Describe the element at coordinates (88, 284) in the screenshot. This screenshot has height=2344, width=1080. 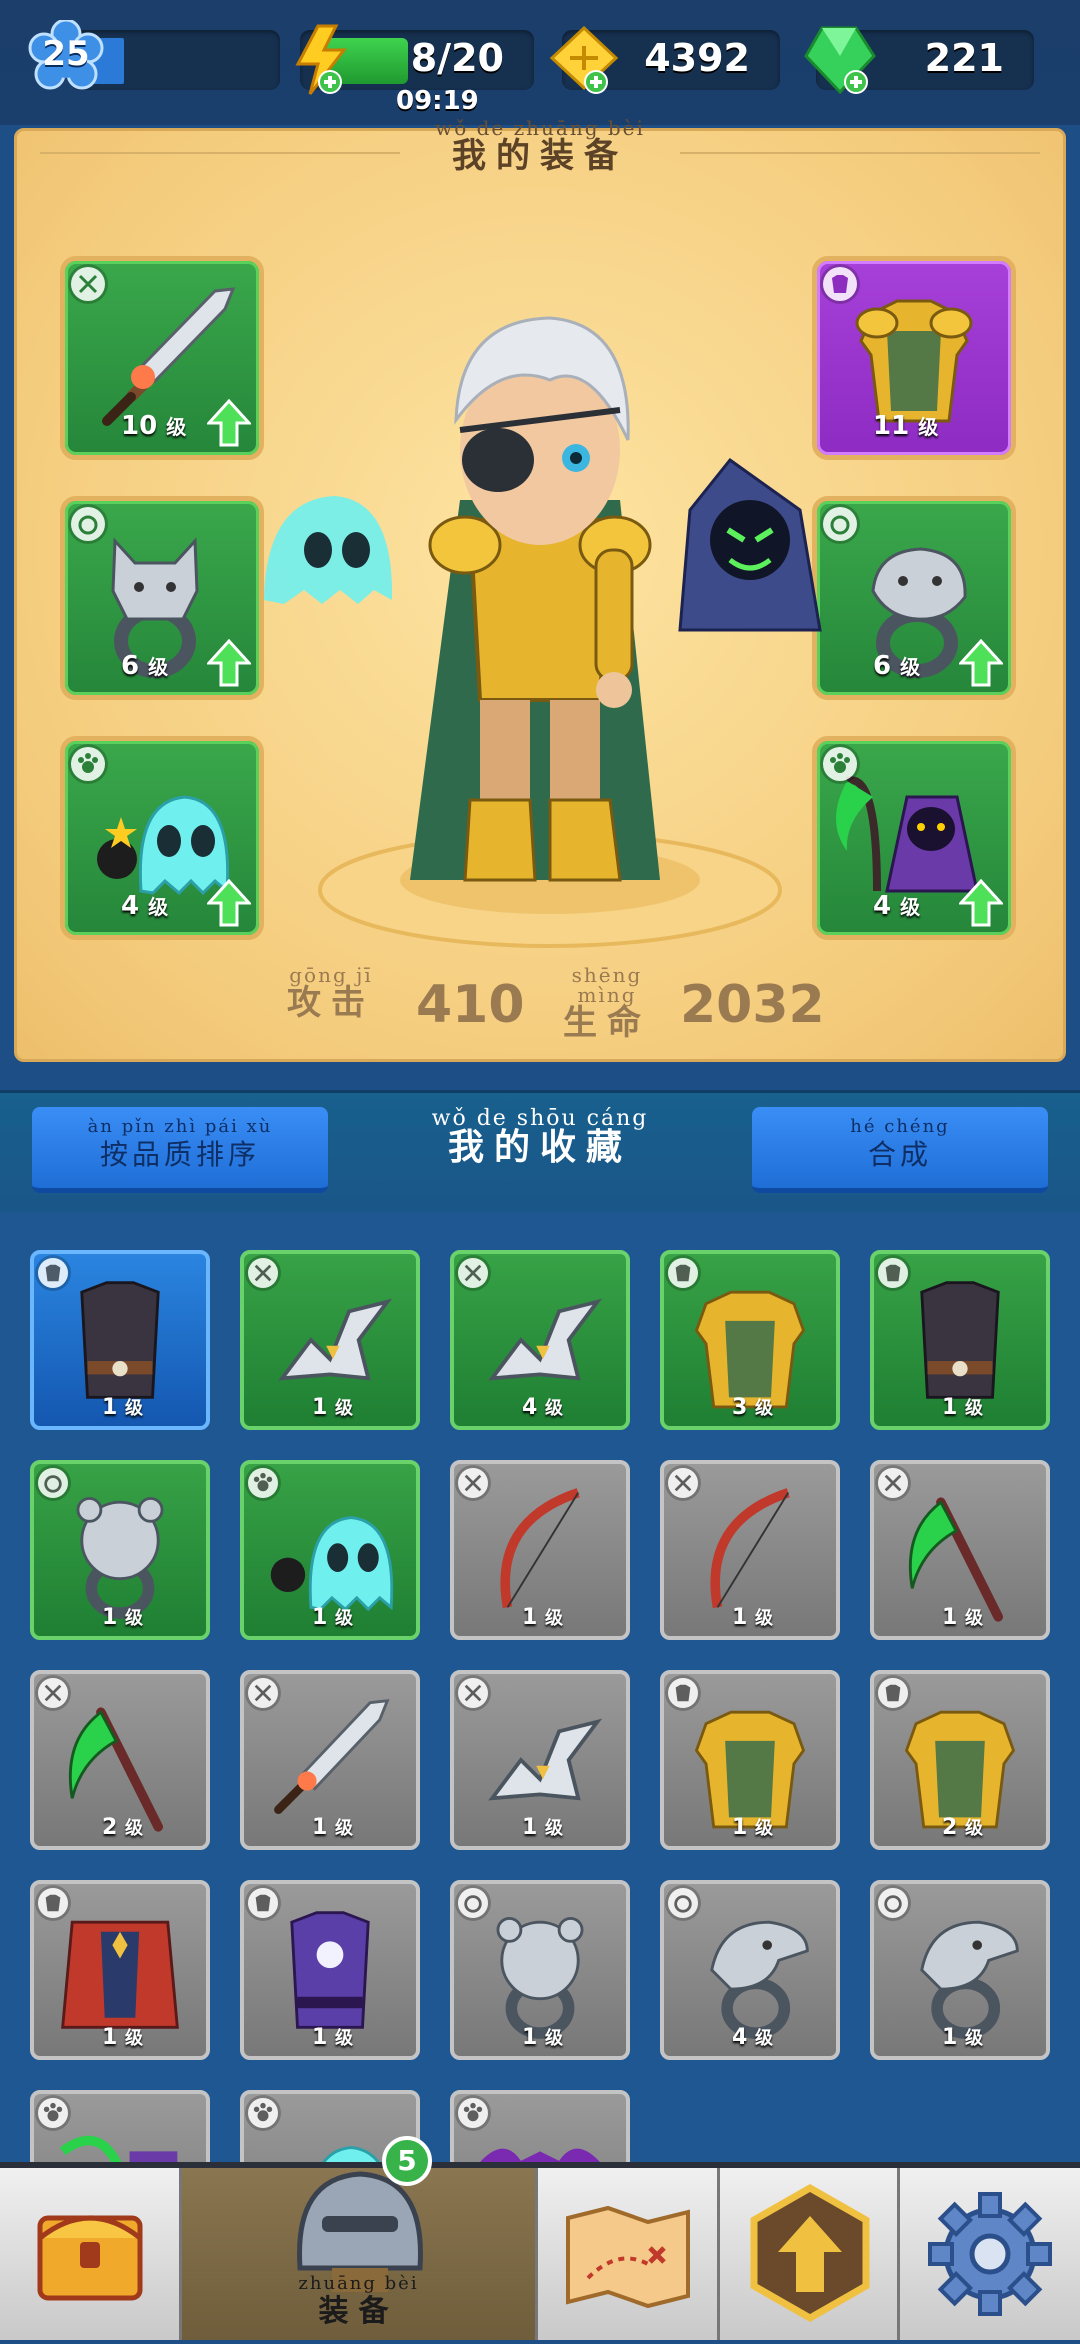
I see `sword-type-icon` at that location.